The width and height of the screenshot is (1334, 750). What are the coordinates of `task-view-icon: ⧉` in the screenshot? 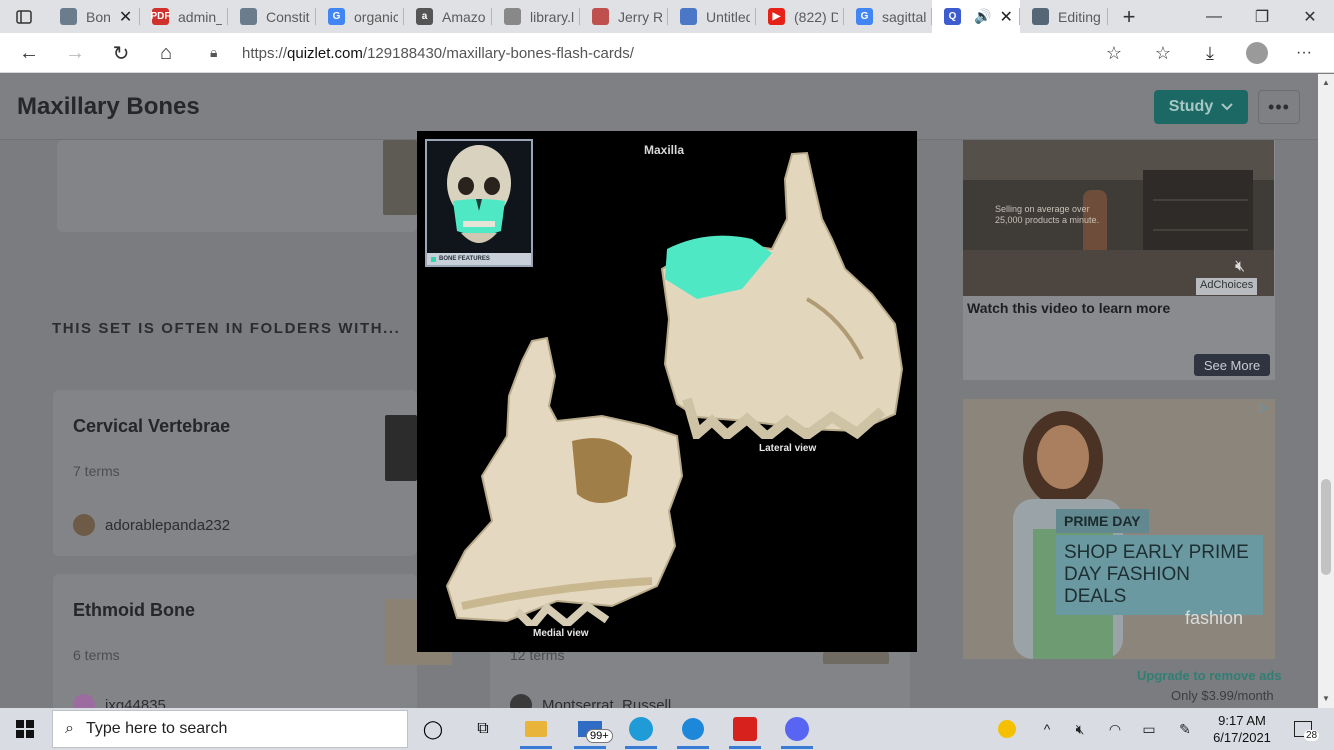 It's located at (483, 729).